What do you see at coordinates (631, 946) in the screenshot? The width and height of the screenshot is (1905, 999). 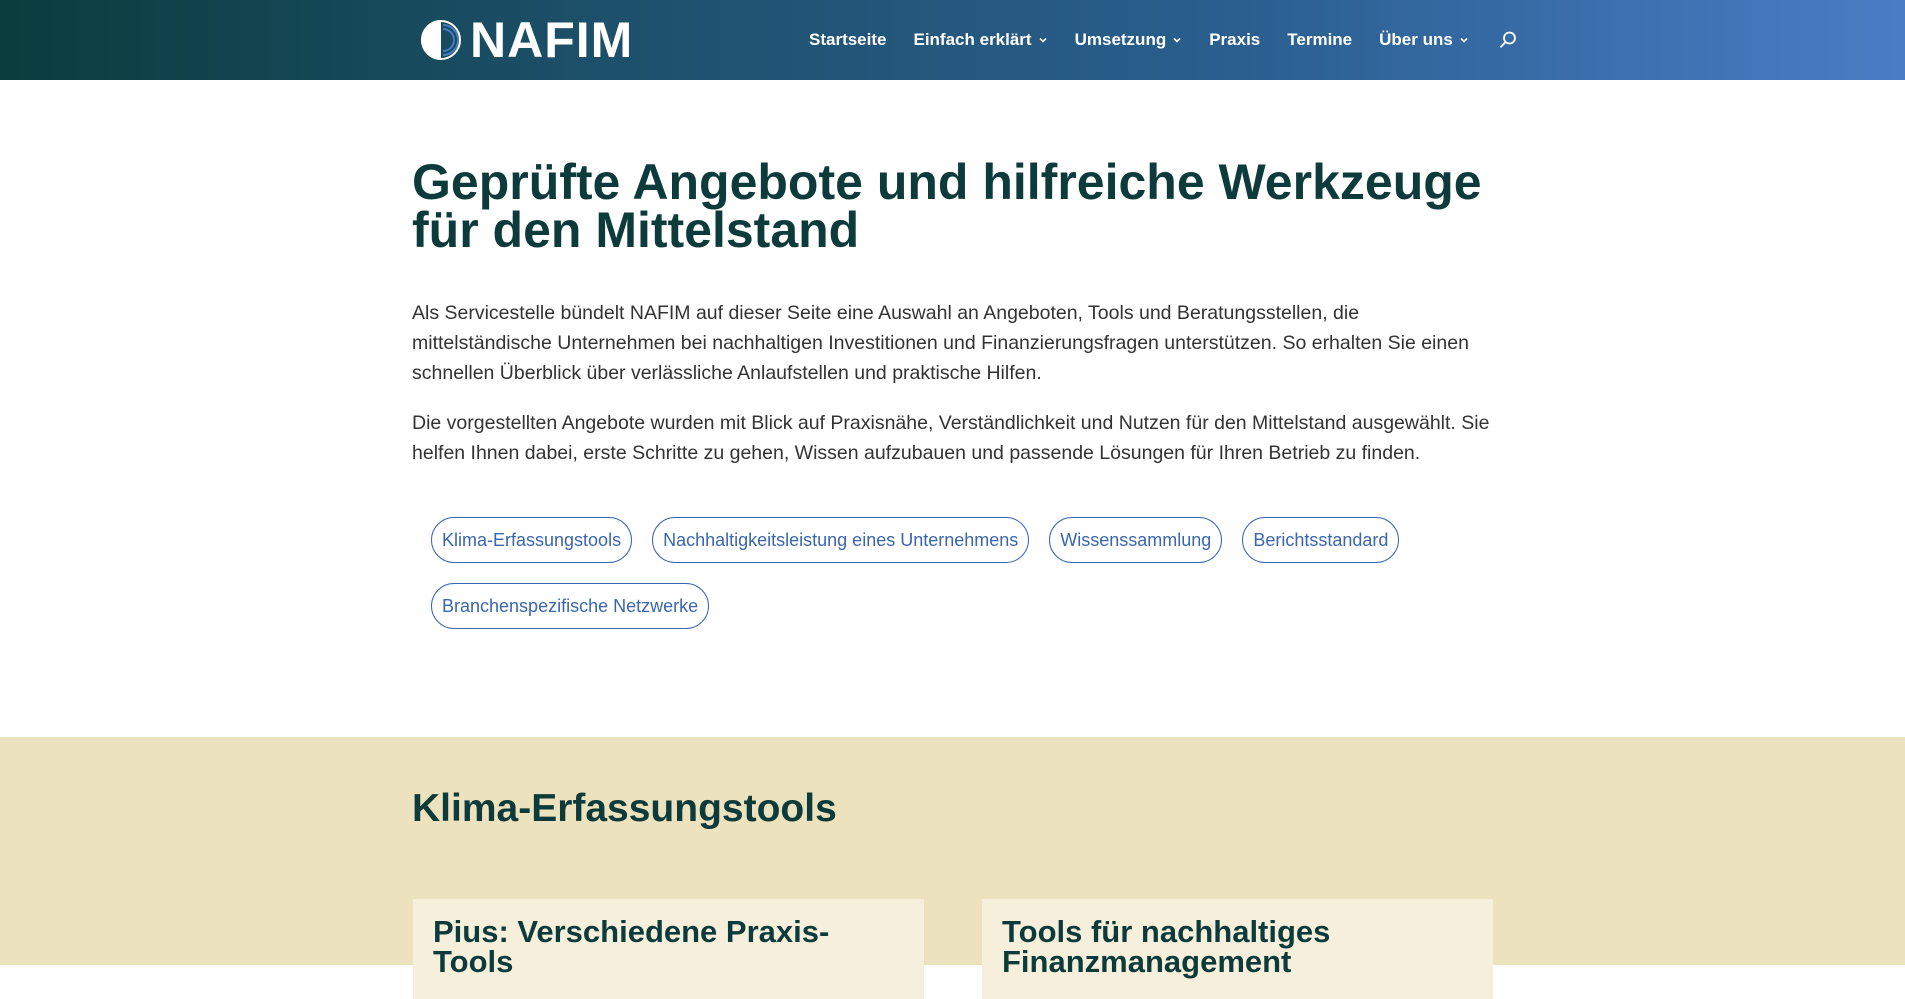 I see `card-title: Pius: Verschiedene Praxis-Tools` at bounding box center [631, 946].